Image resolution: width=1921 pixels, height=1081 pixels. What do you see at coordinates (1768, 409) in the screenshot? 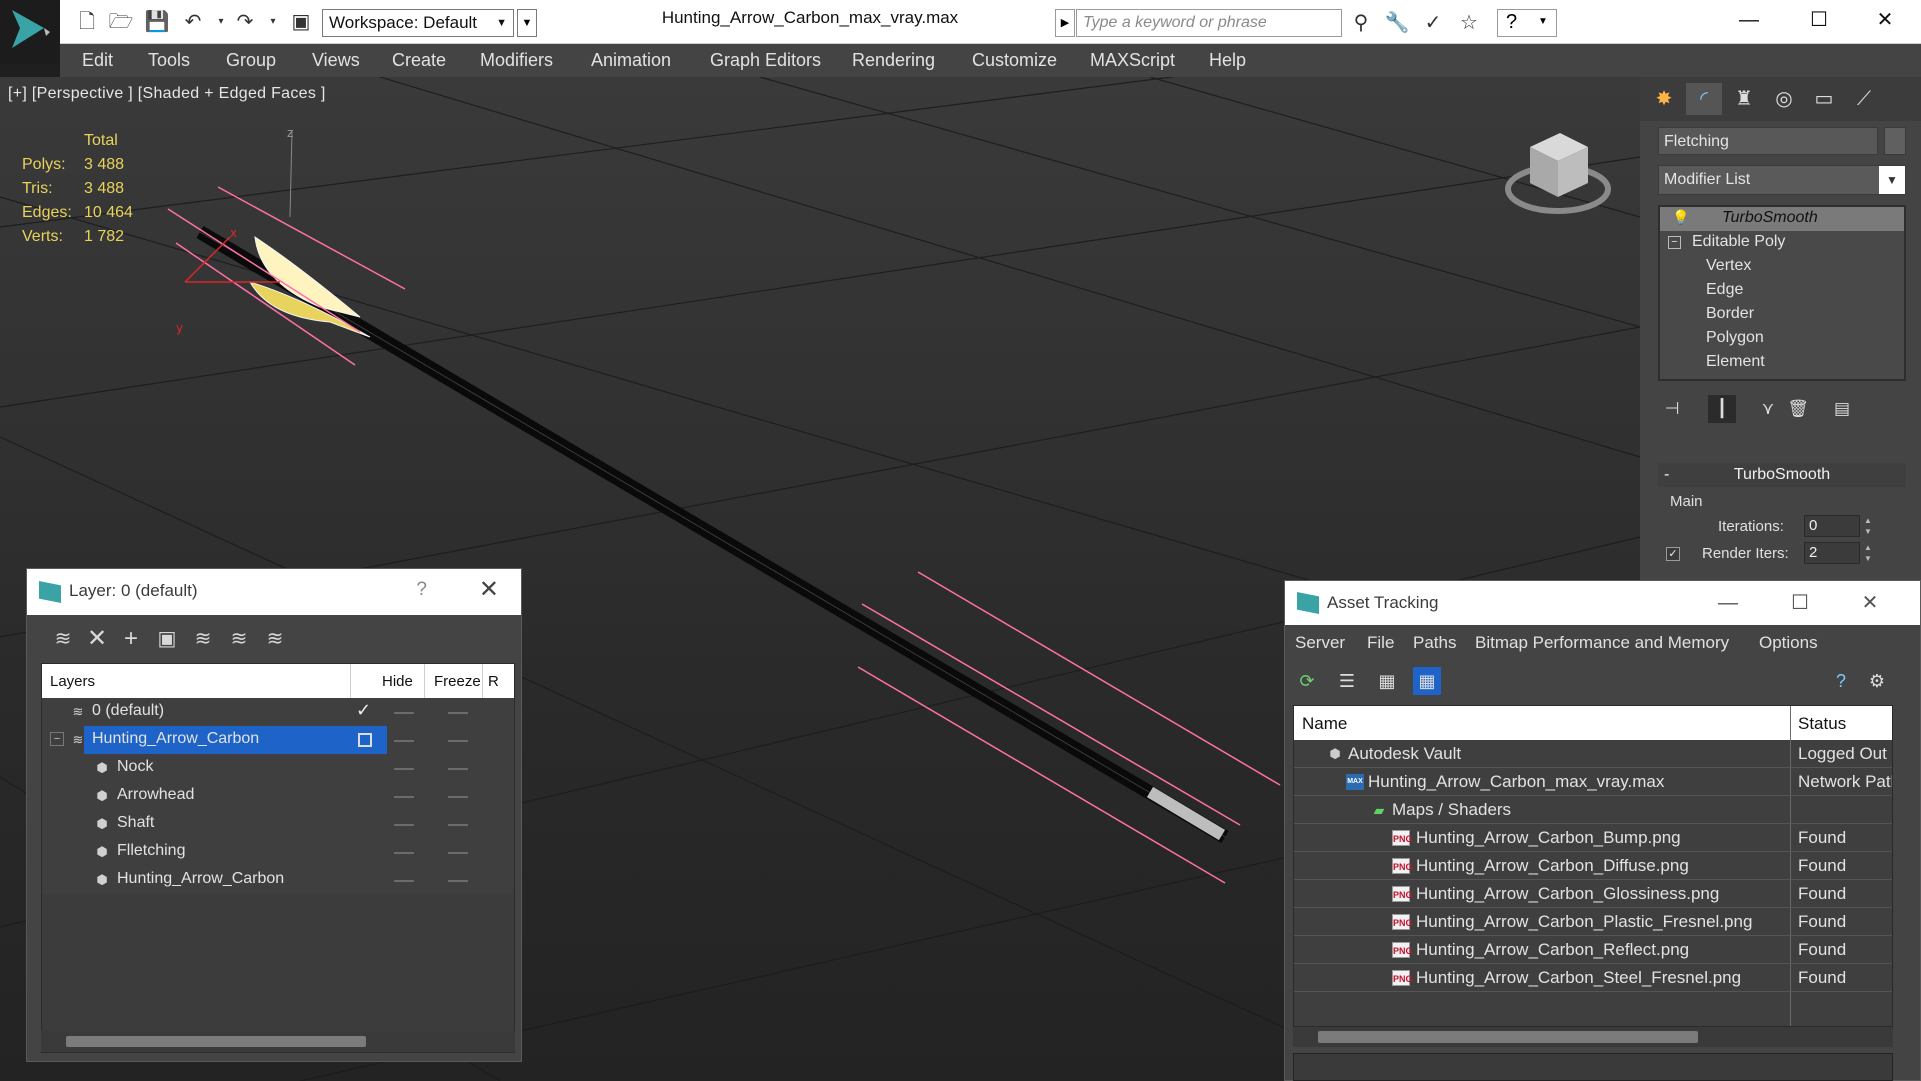
I see `make-unique-icon: ⋎` at bounding box center [1768, 409].